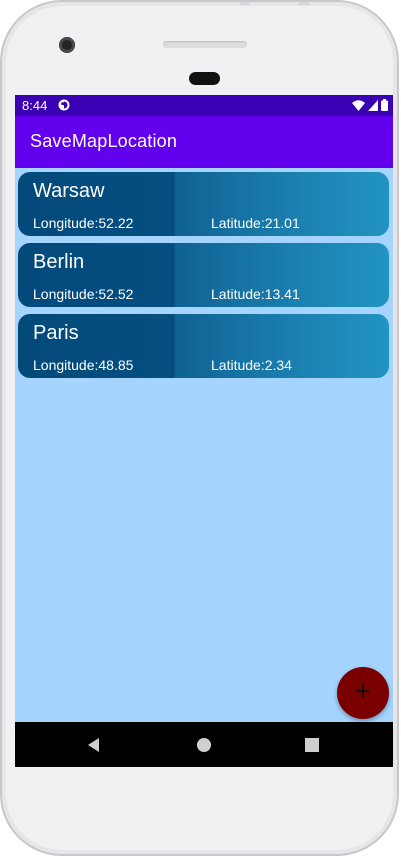 Image resolution: width=401 pixels, height=858 pixels. Describe the element at coordinates (203, 275) in the screenshot. I see `location-card: Berlin Longitude:52.52 Latitude:13.41` at that location.